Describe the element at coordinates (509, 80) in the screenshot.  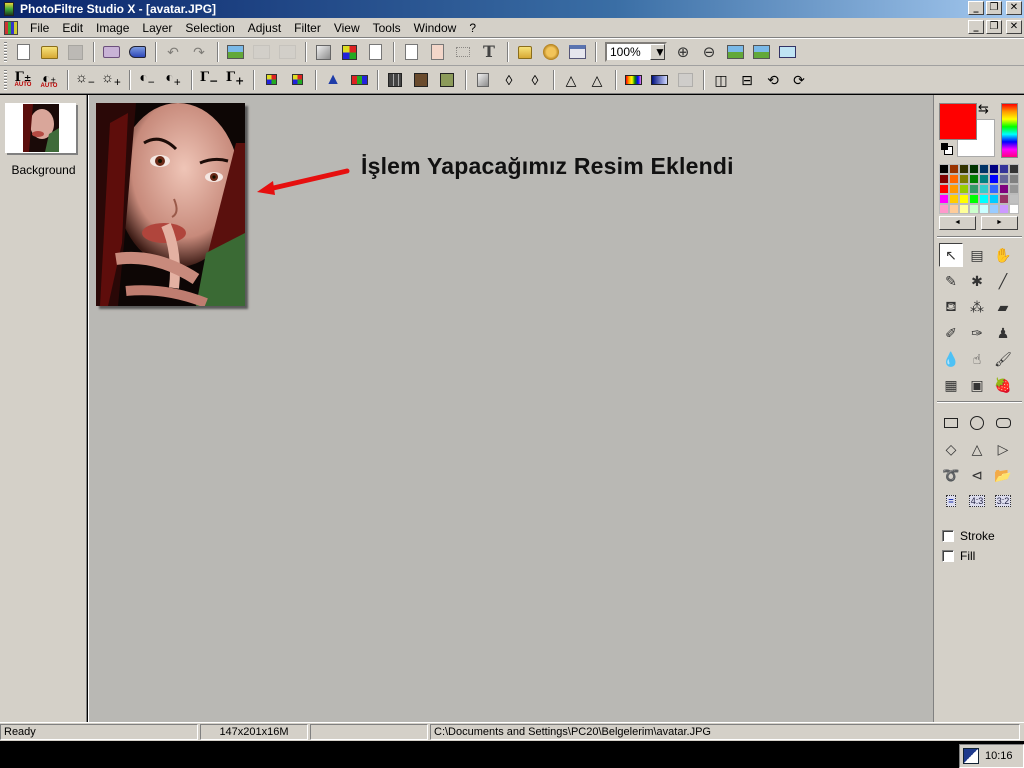
I see `blur-button: ◊` at that location.